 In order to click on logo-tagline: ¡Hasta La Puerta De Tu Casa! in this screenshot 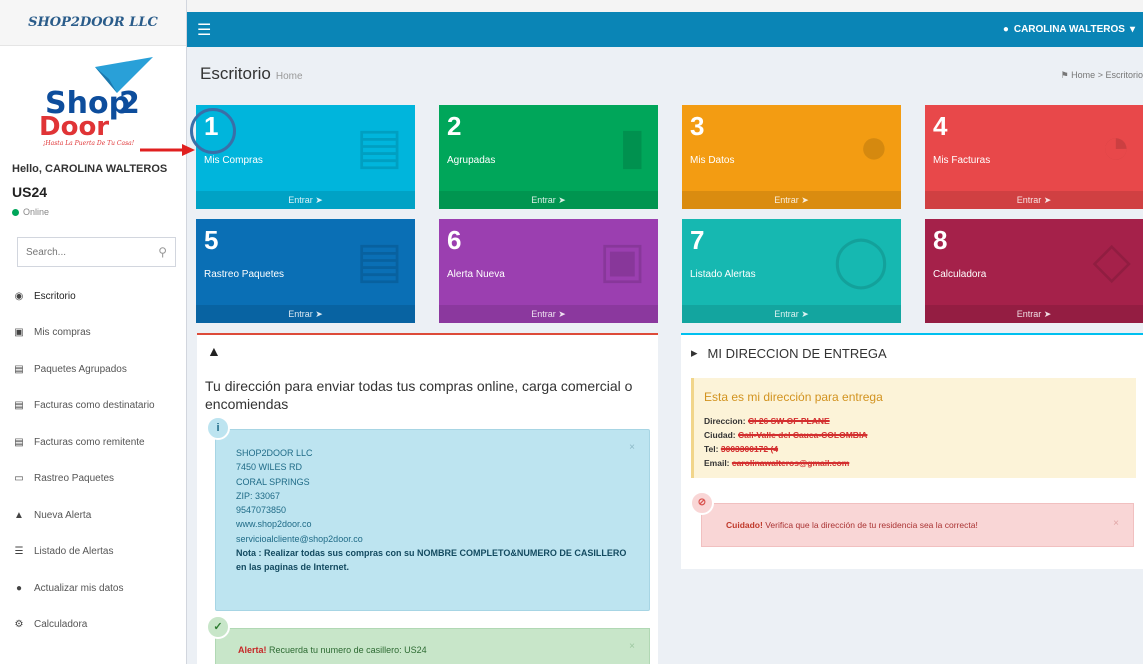, I will do `click(89, 143)`.